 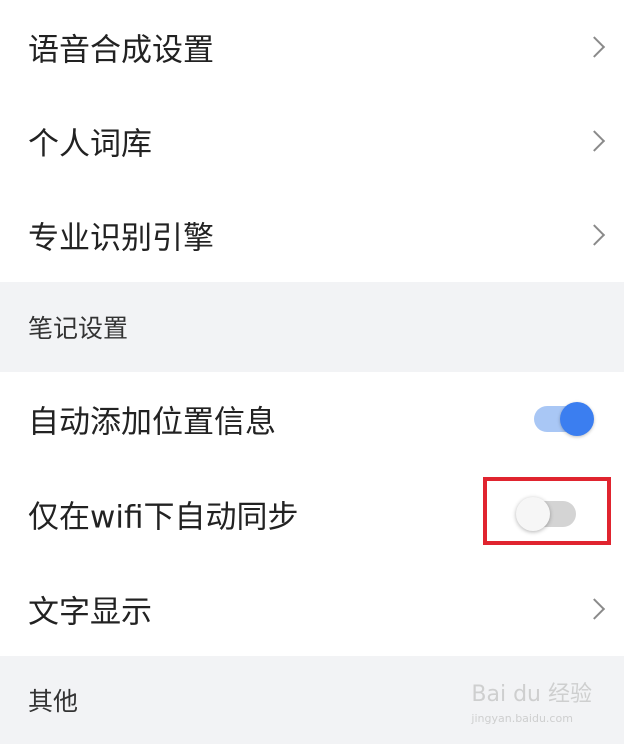 I want to click on baidu-jingyan-watermark: Bai du 经验 jingyan.baidu.com, so click(x=531, y=707).